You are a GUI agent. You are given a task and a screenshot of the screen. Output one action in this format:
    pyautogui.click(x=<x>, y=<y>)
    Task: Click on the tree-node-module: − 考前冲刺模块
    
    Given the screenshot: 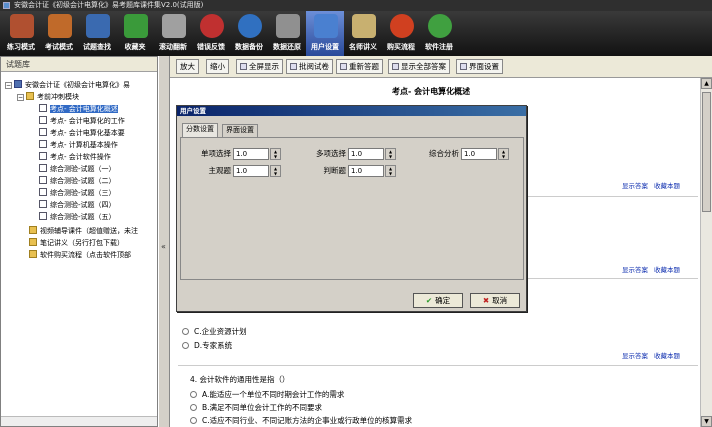 What is the action you would take?
    pyautogui.click(x=48, y=97)
    